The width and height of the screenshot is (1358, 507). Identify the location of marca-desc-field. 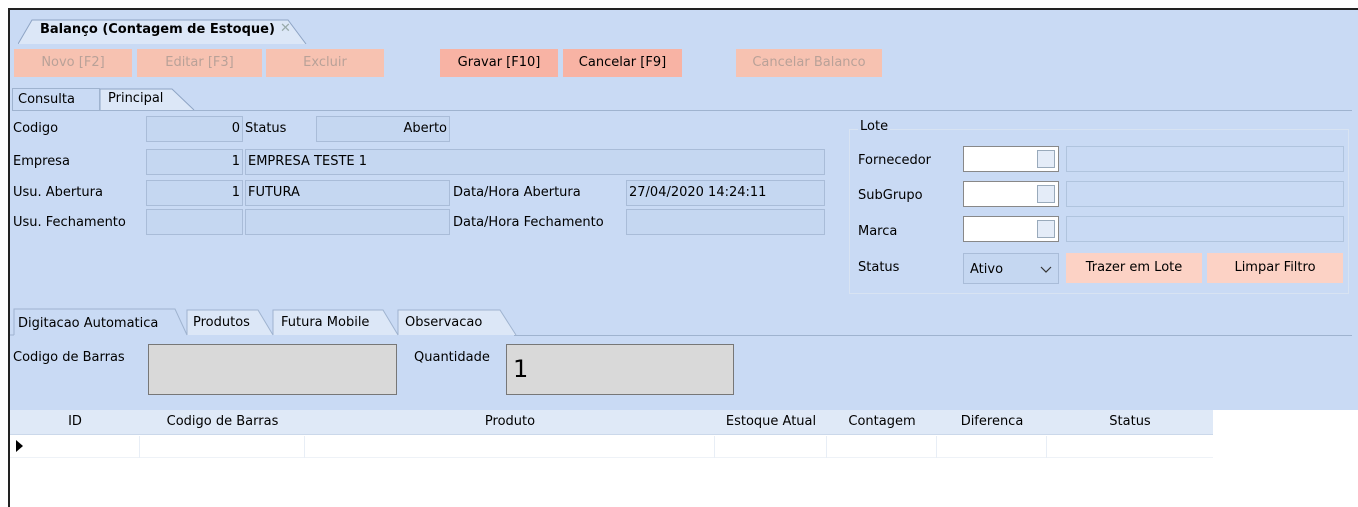
(1205, 229).